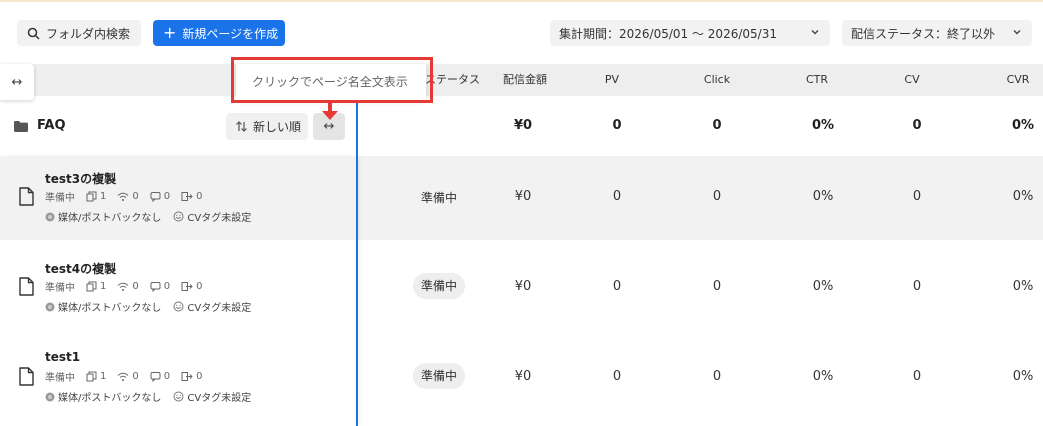  Describe the element at coordinates (717, 80) in the screenshot. I see `column-header-click: Click` at that location.